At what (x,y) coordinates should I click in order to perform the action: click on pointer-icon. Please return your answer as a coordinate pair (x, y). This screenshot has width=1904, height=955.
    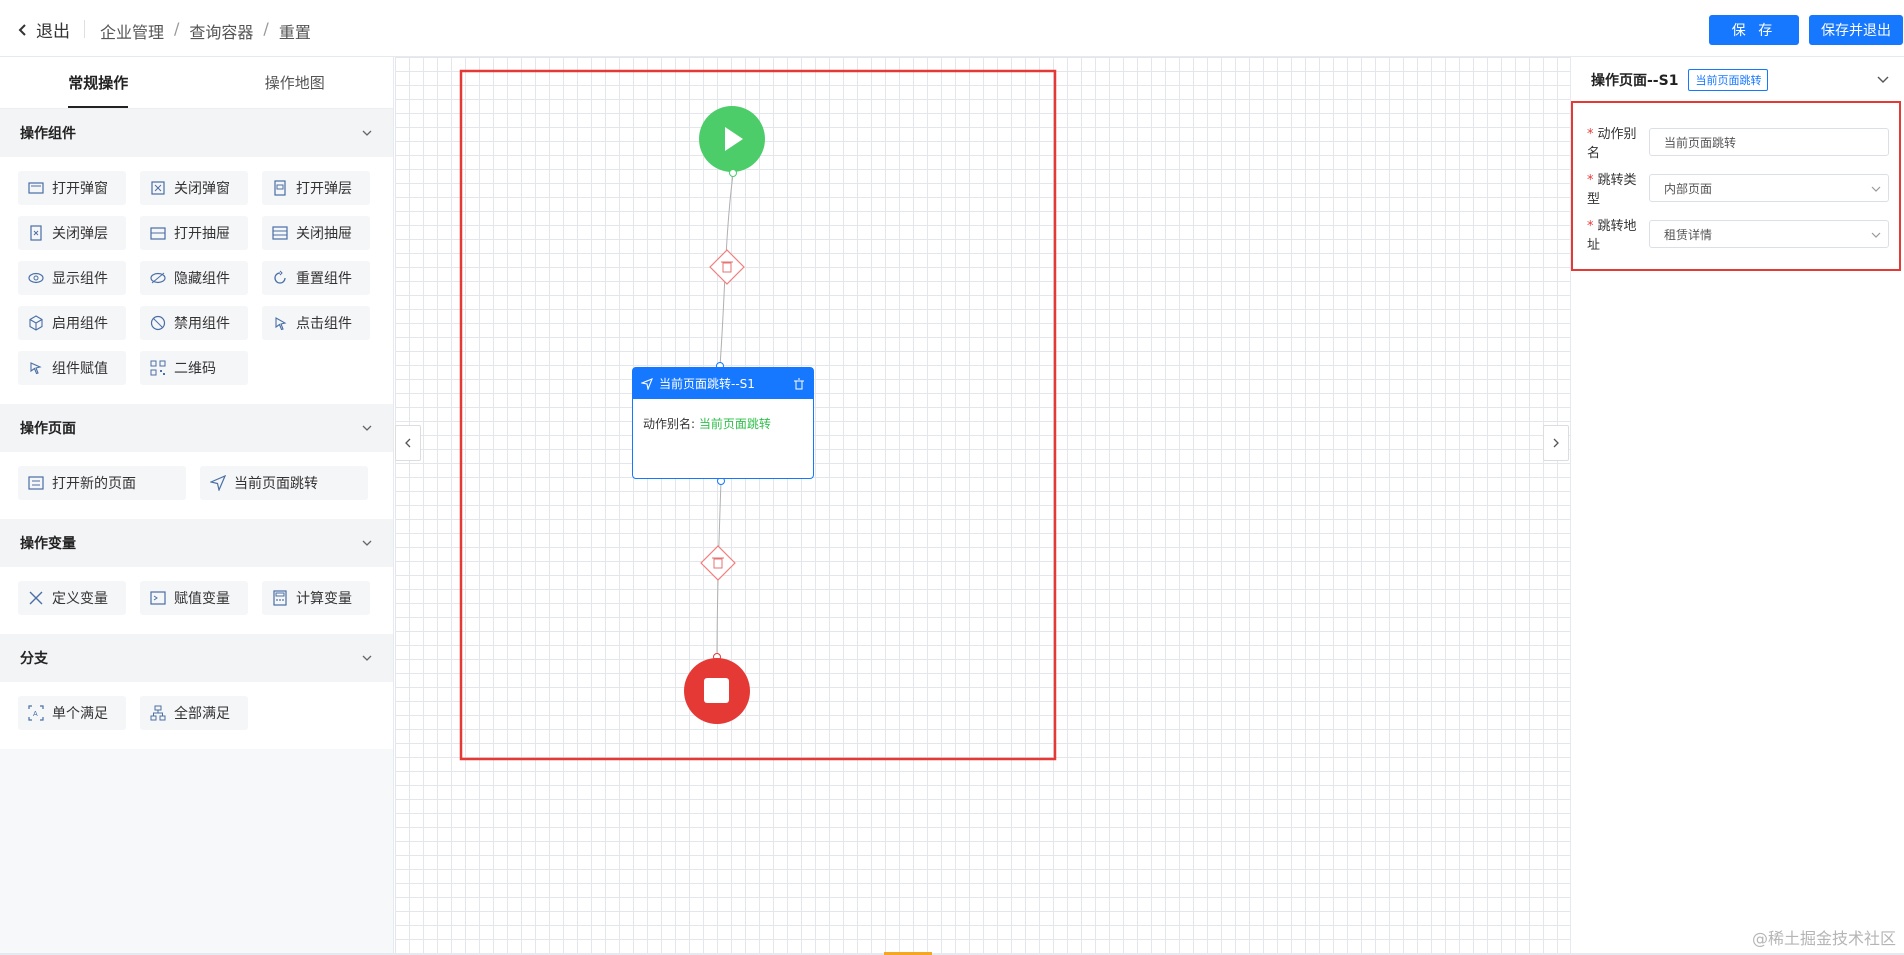
    Looking at the image, I should click on (36, 368).